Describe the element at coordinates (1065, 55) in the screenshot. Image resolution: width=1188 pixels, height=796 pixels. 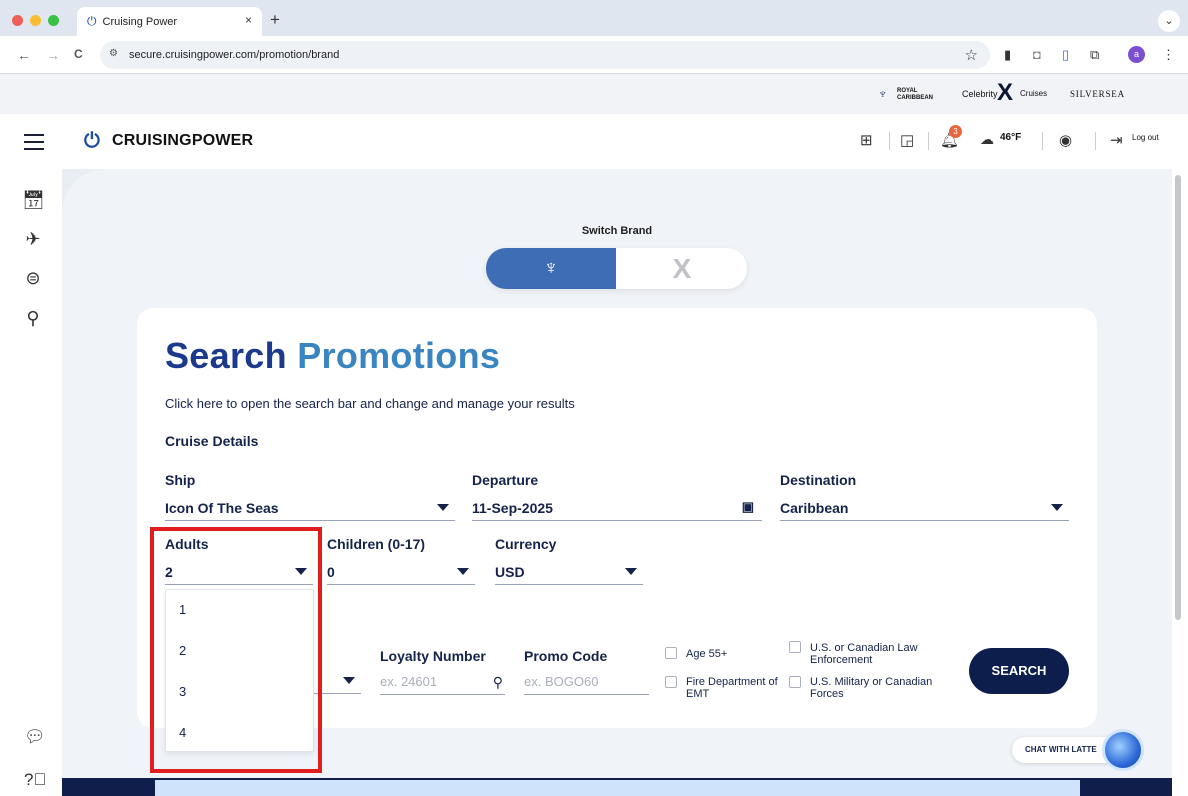
I see `reading-icon: ▯` at that location.